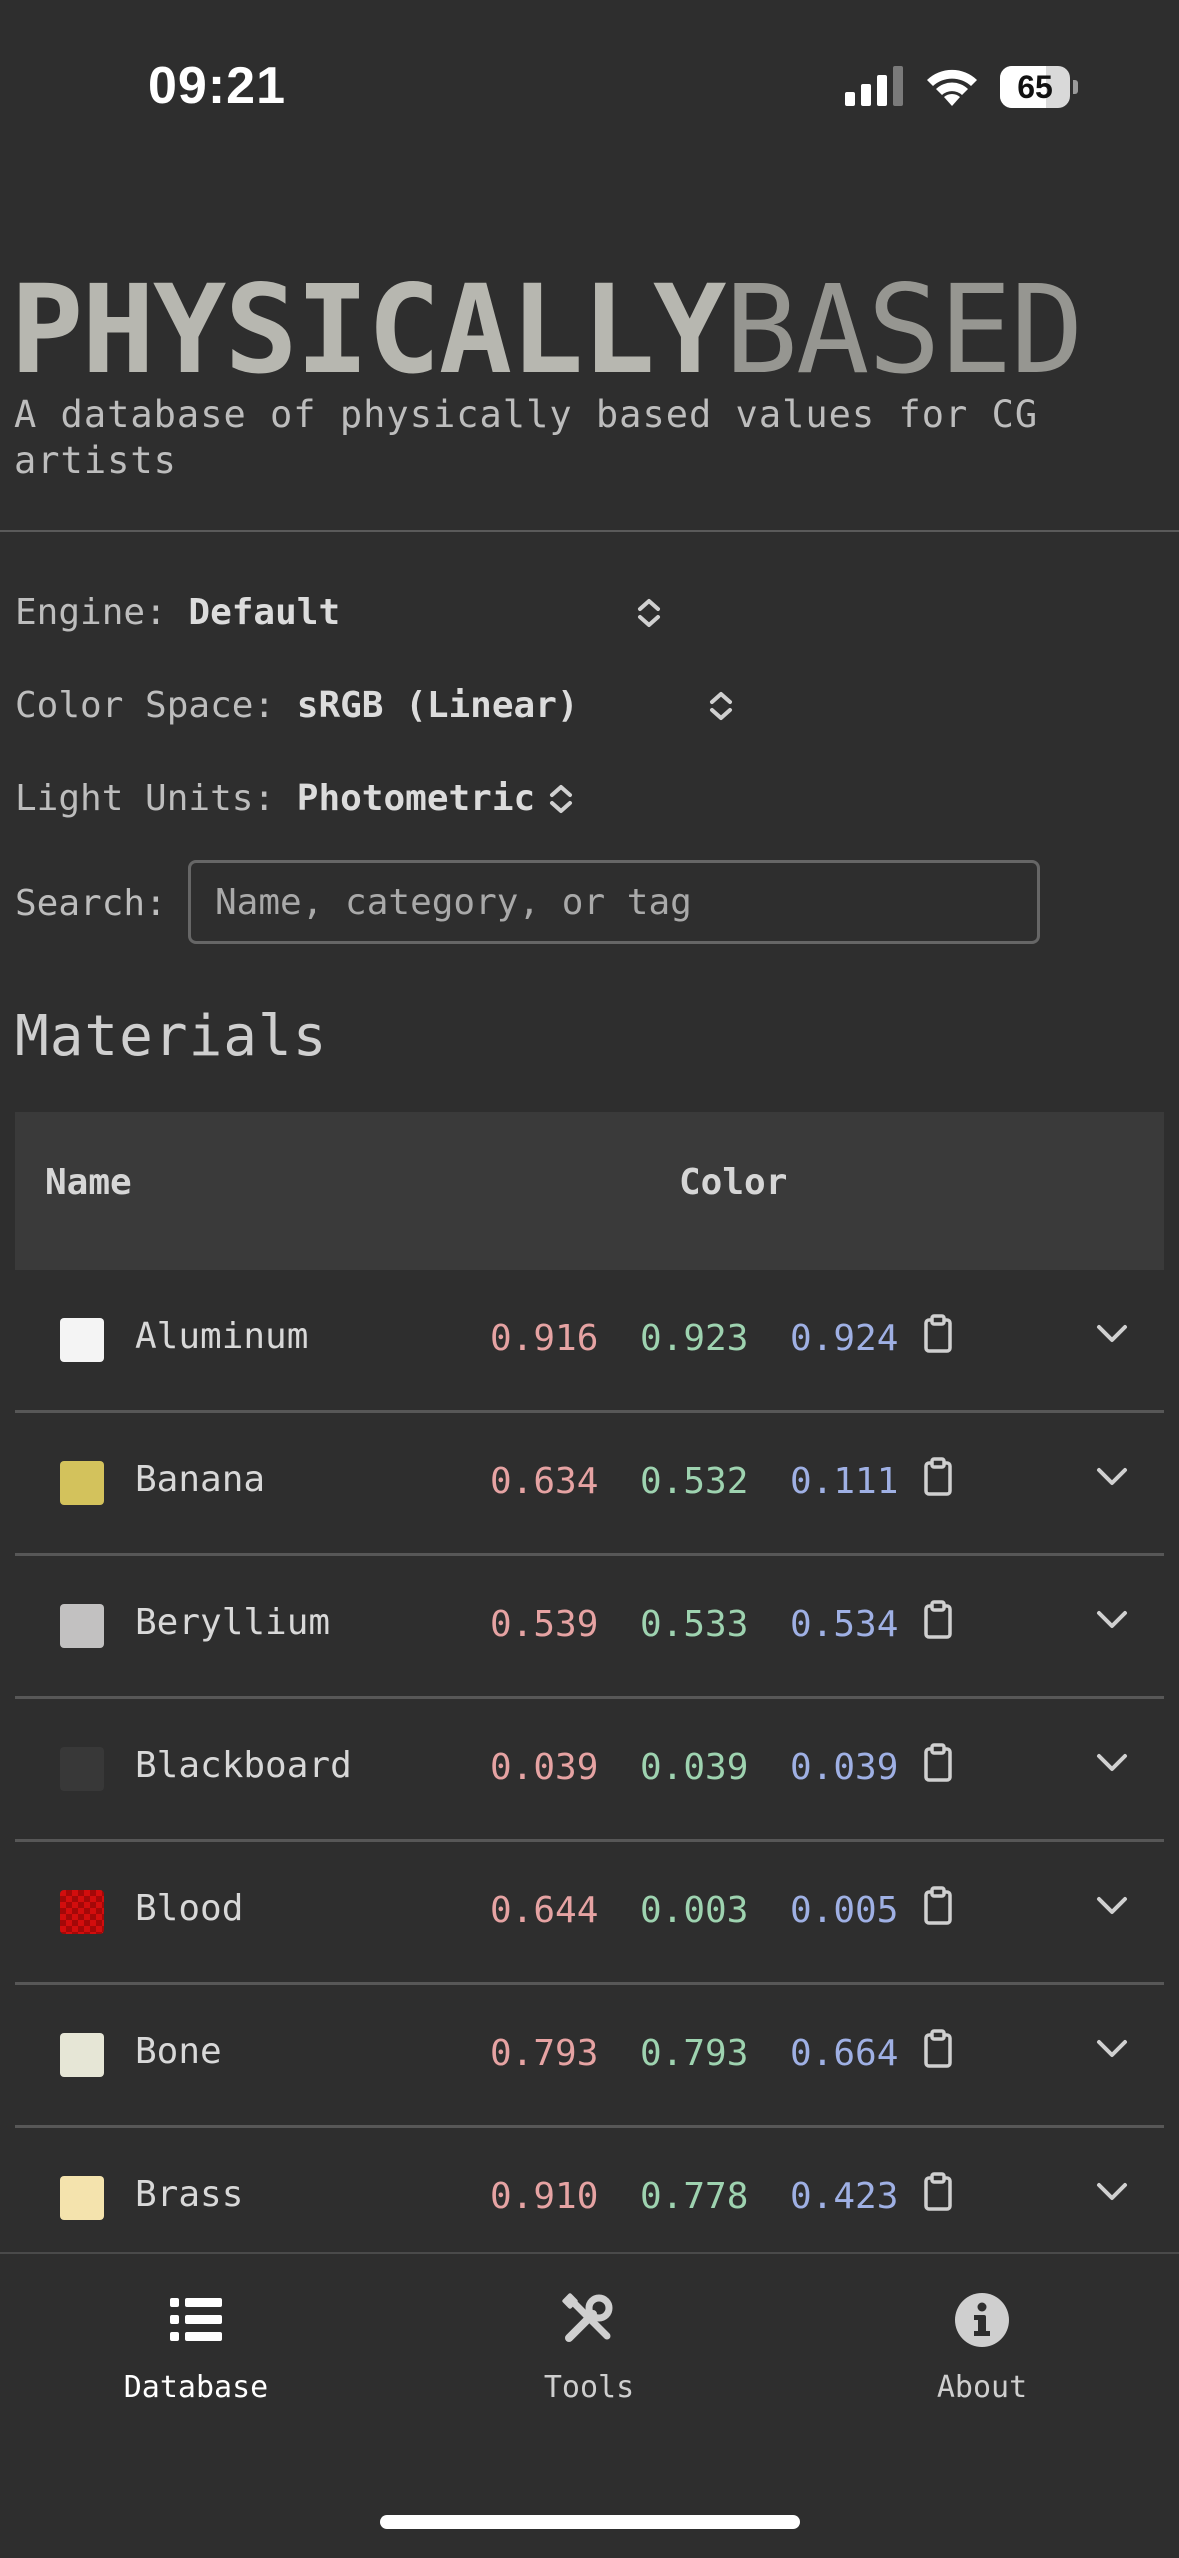 This screenshot has width=1179, height=2558. What do you see at coordinates (544, 1624) in the screenshot?
I see `color-red-value: 0.539` at bounding box center [544, 1624].